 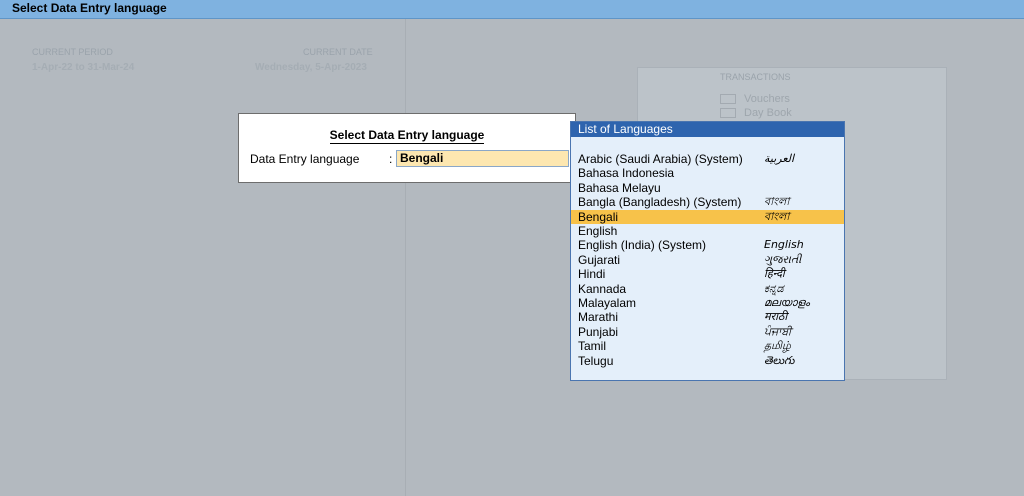 What do you see at coordinates (602, 288) in the screenshot?
I see `language-name: Kannada` at bounding box center [602, 288].